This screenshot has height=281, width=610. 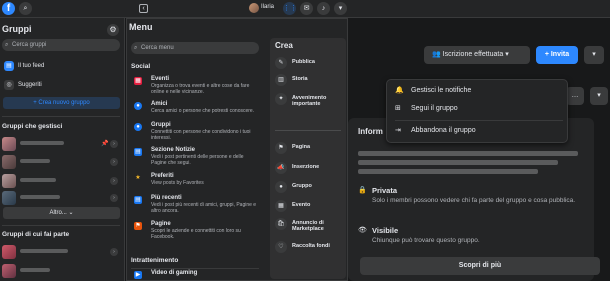 I want to click on lock-icon: 🔒, so click(x=362, y=190).